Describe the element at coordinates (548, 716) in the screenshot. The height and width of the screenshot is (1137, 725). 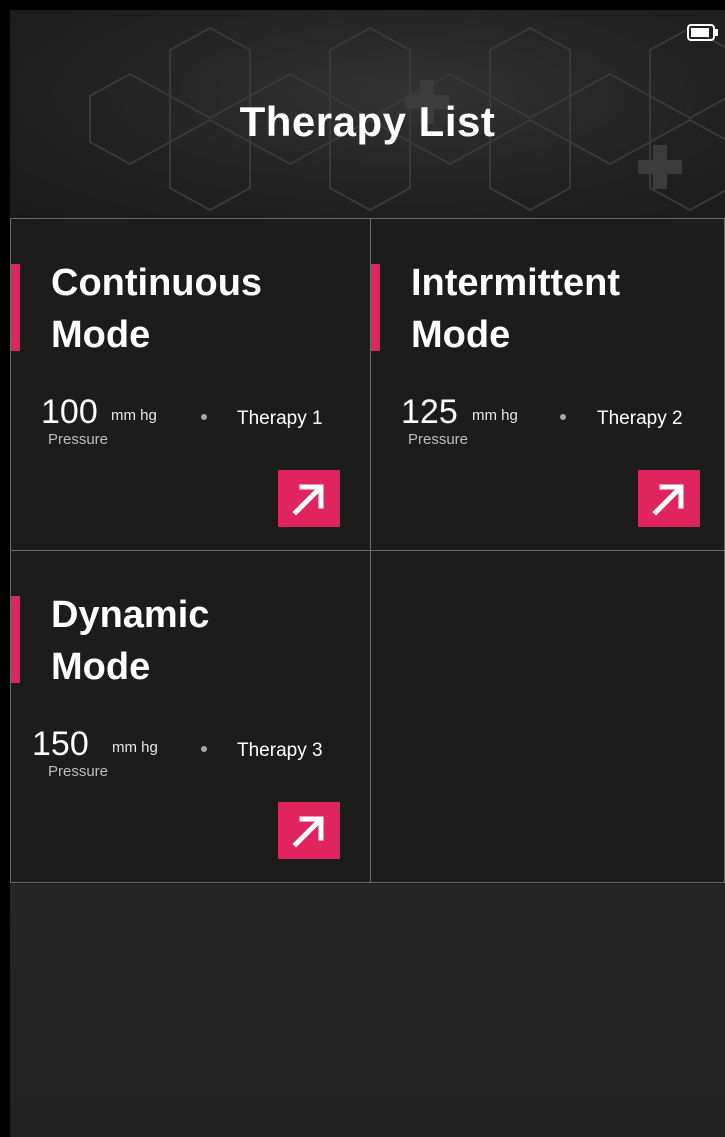
I see `empty-card` at that location.